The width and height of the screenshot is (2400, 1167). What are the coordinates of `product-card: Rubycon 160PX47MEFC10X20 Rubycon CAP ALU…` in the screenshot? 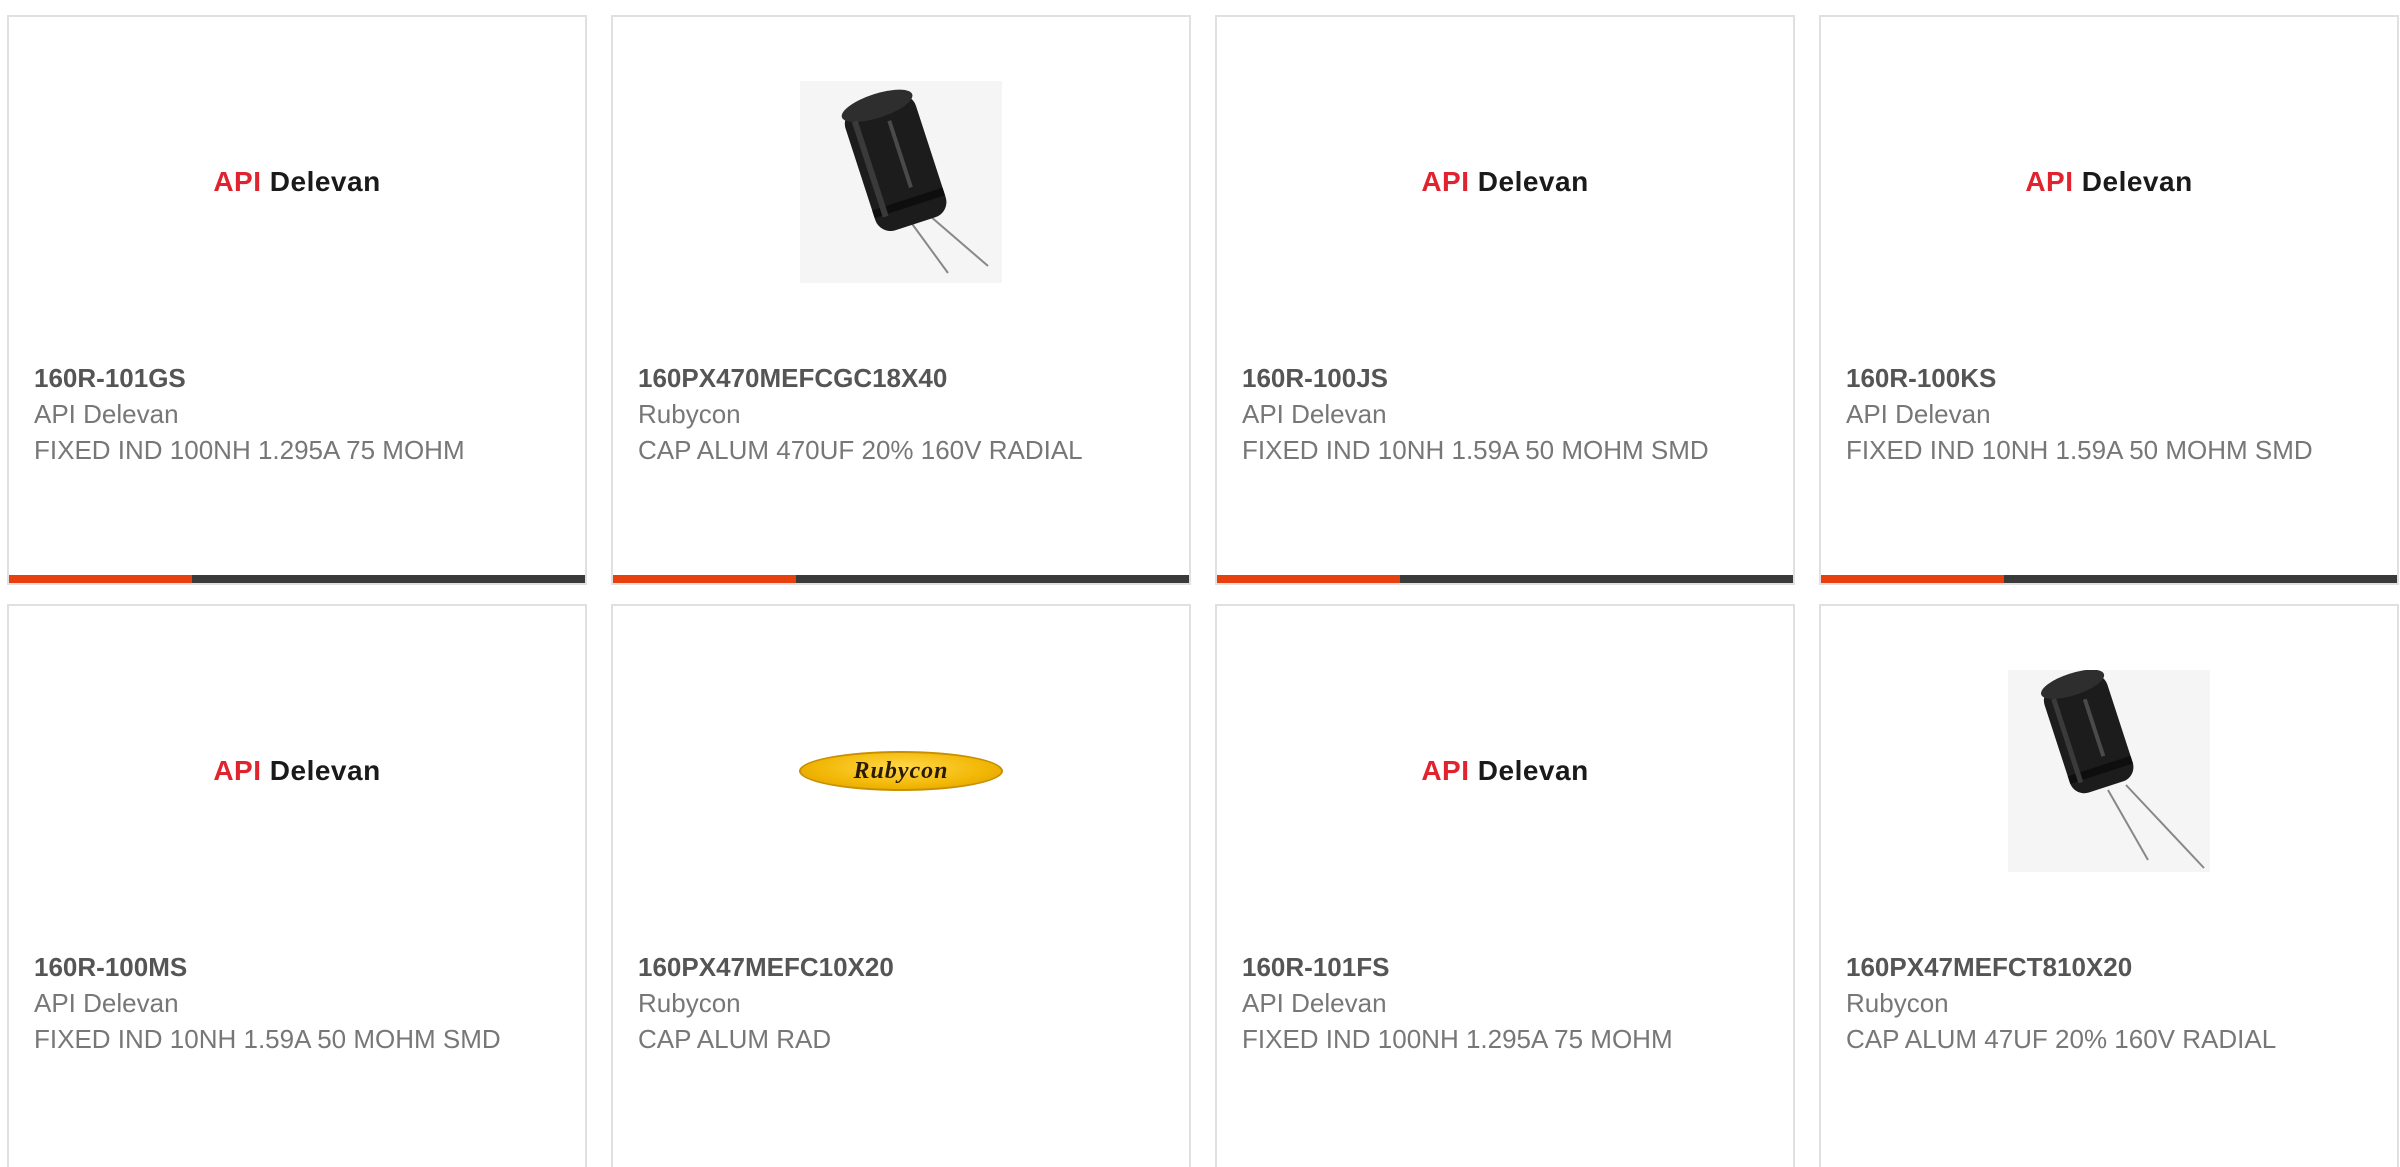 It's located at (901, 885).